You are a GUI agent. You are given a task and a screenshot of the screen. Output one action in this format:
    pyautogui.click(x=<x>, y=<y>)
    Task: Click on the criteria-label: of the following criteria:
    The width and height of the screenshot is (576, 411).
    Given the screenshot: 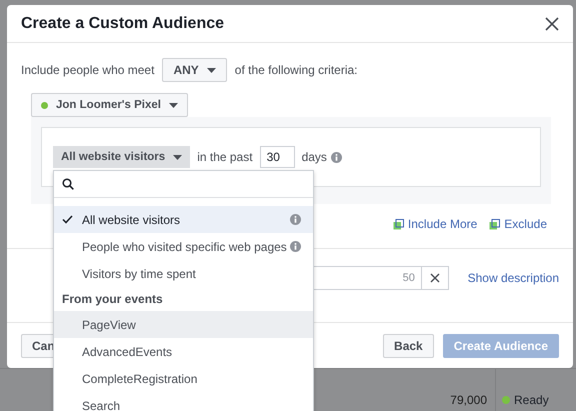 What is the action you would take?
    pyautogui.click(x=296, y=70)
    